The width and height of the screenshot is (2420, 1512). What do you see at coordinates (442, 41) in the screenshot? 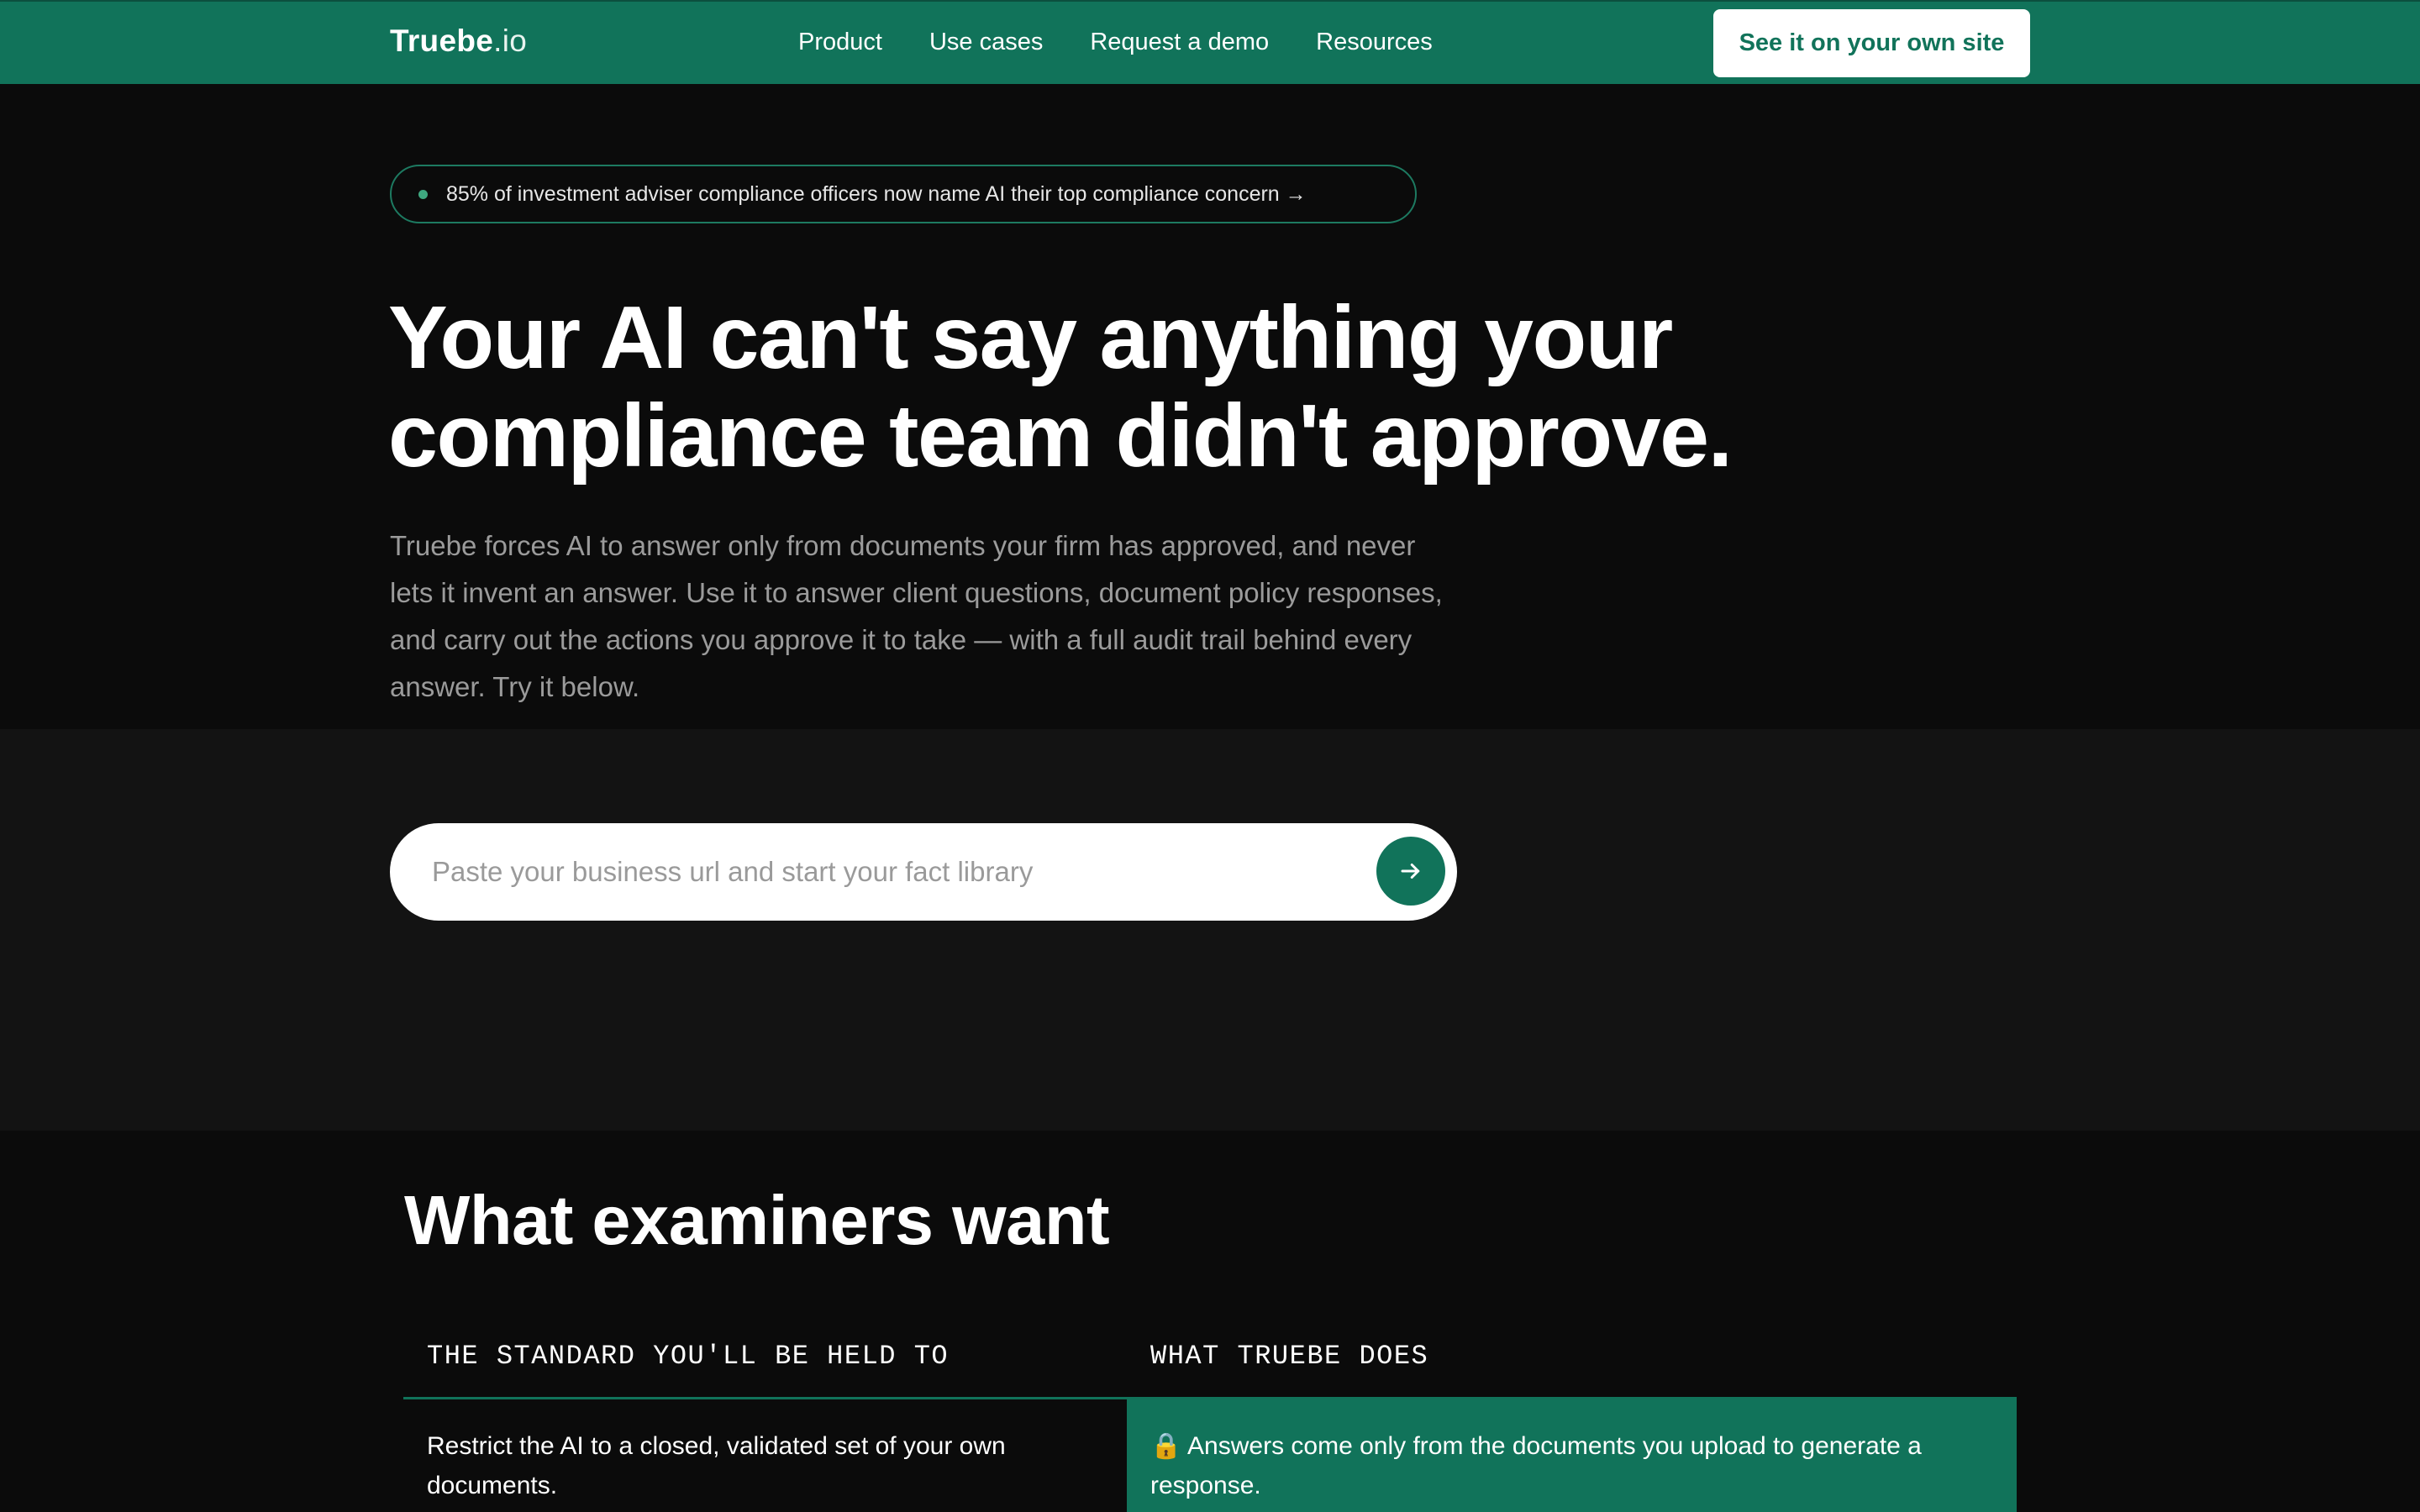
I see `logo-text-bold: Truebe` at bounding box center [442, 41].